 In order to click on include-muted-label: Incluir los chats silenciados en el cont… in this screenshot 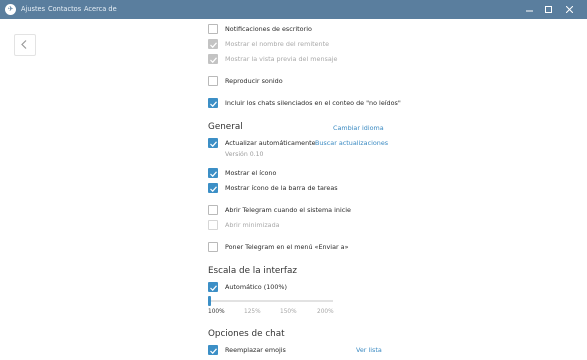, I will do `click(313, 103)`.